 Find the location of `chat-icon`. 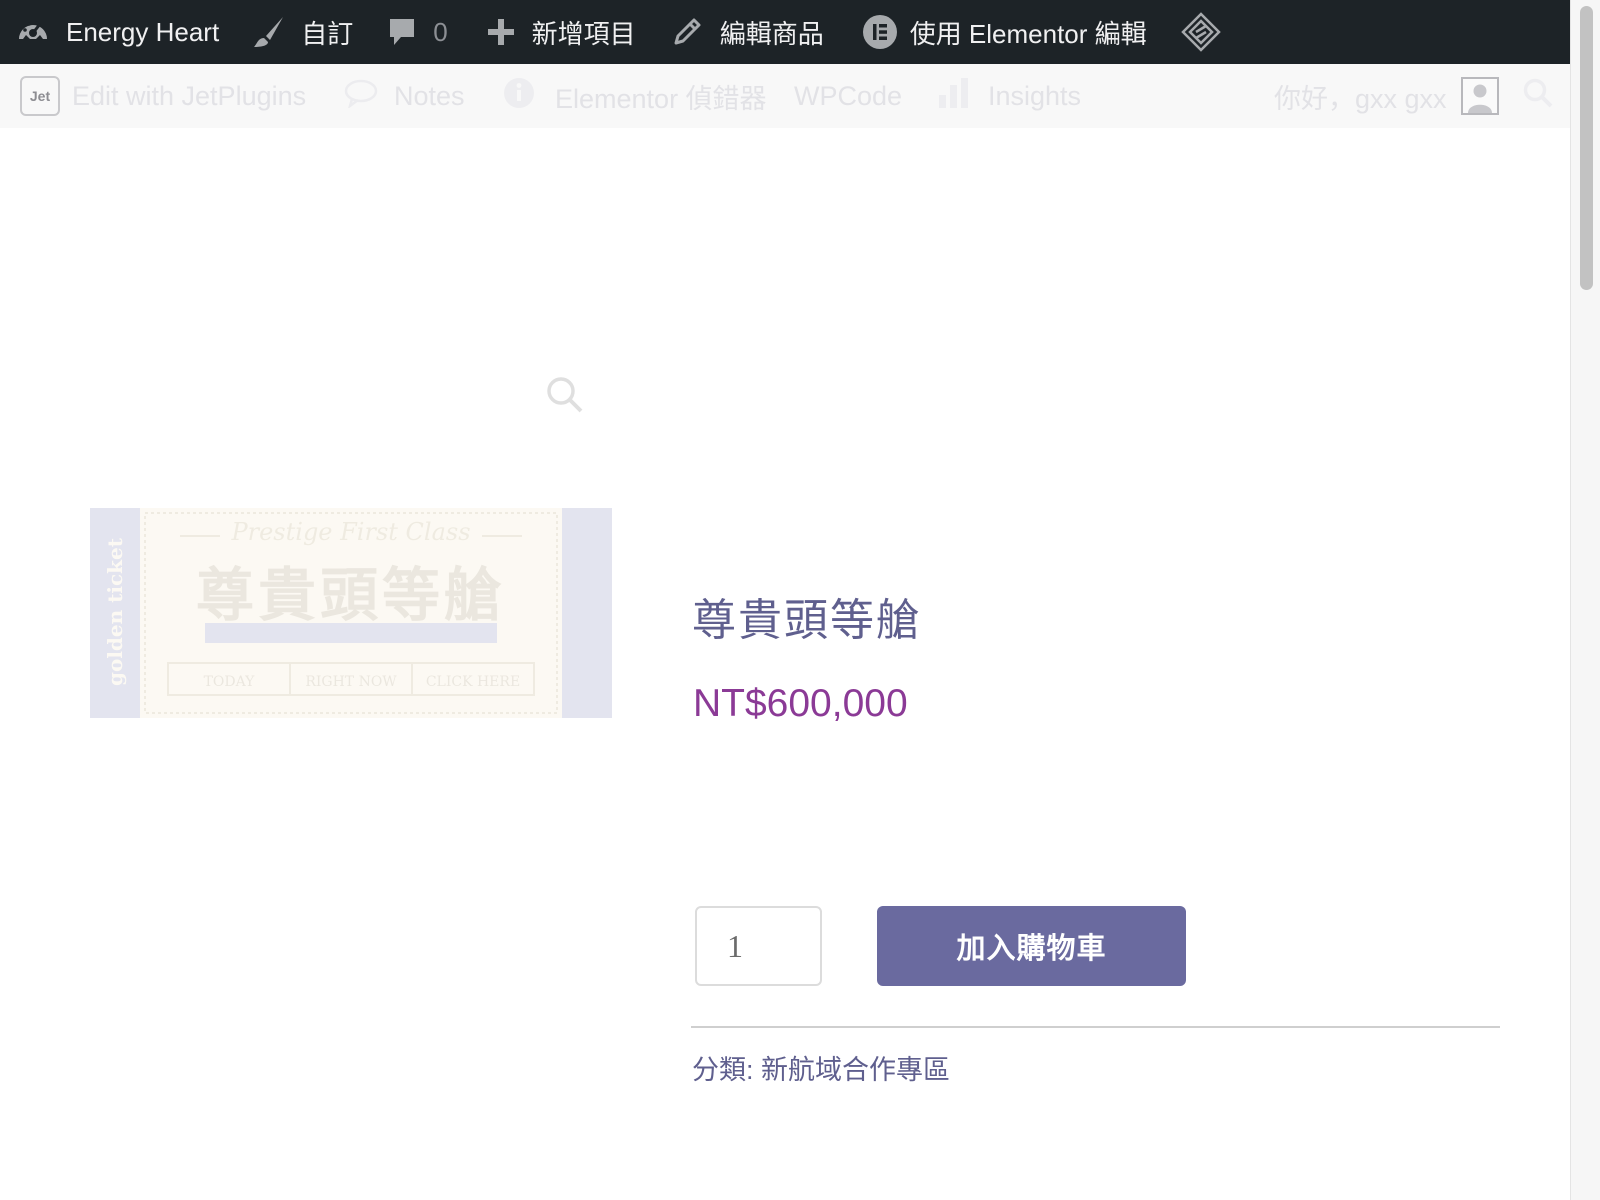

chat-icon is located at coordinates (361, 96).